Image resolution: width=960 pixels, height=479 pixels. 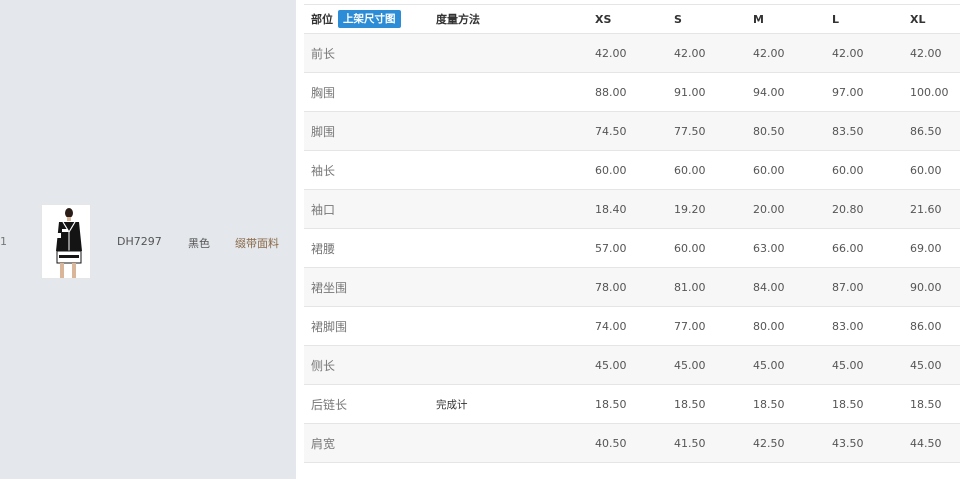 What do you see at coordinates (452, 404) in the screenshot?
I see `method-cell: 完成计` at bounding box center [452, 404].